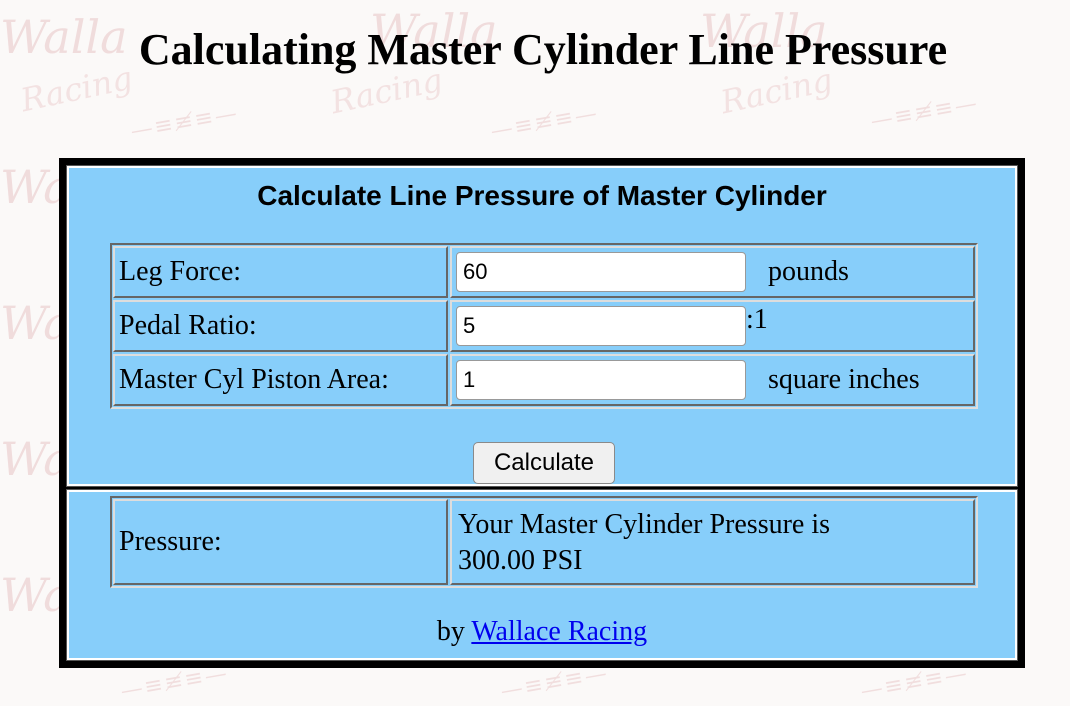  Describe the element at coordinates (280, 542) in the screenshot. I see `pressure-label: Pressure:` at that location.